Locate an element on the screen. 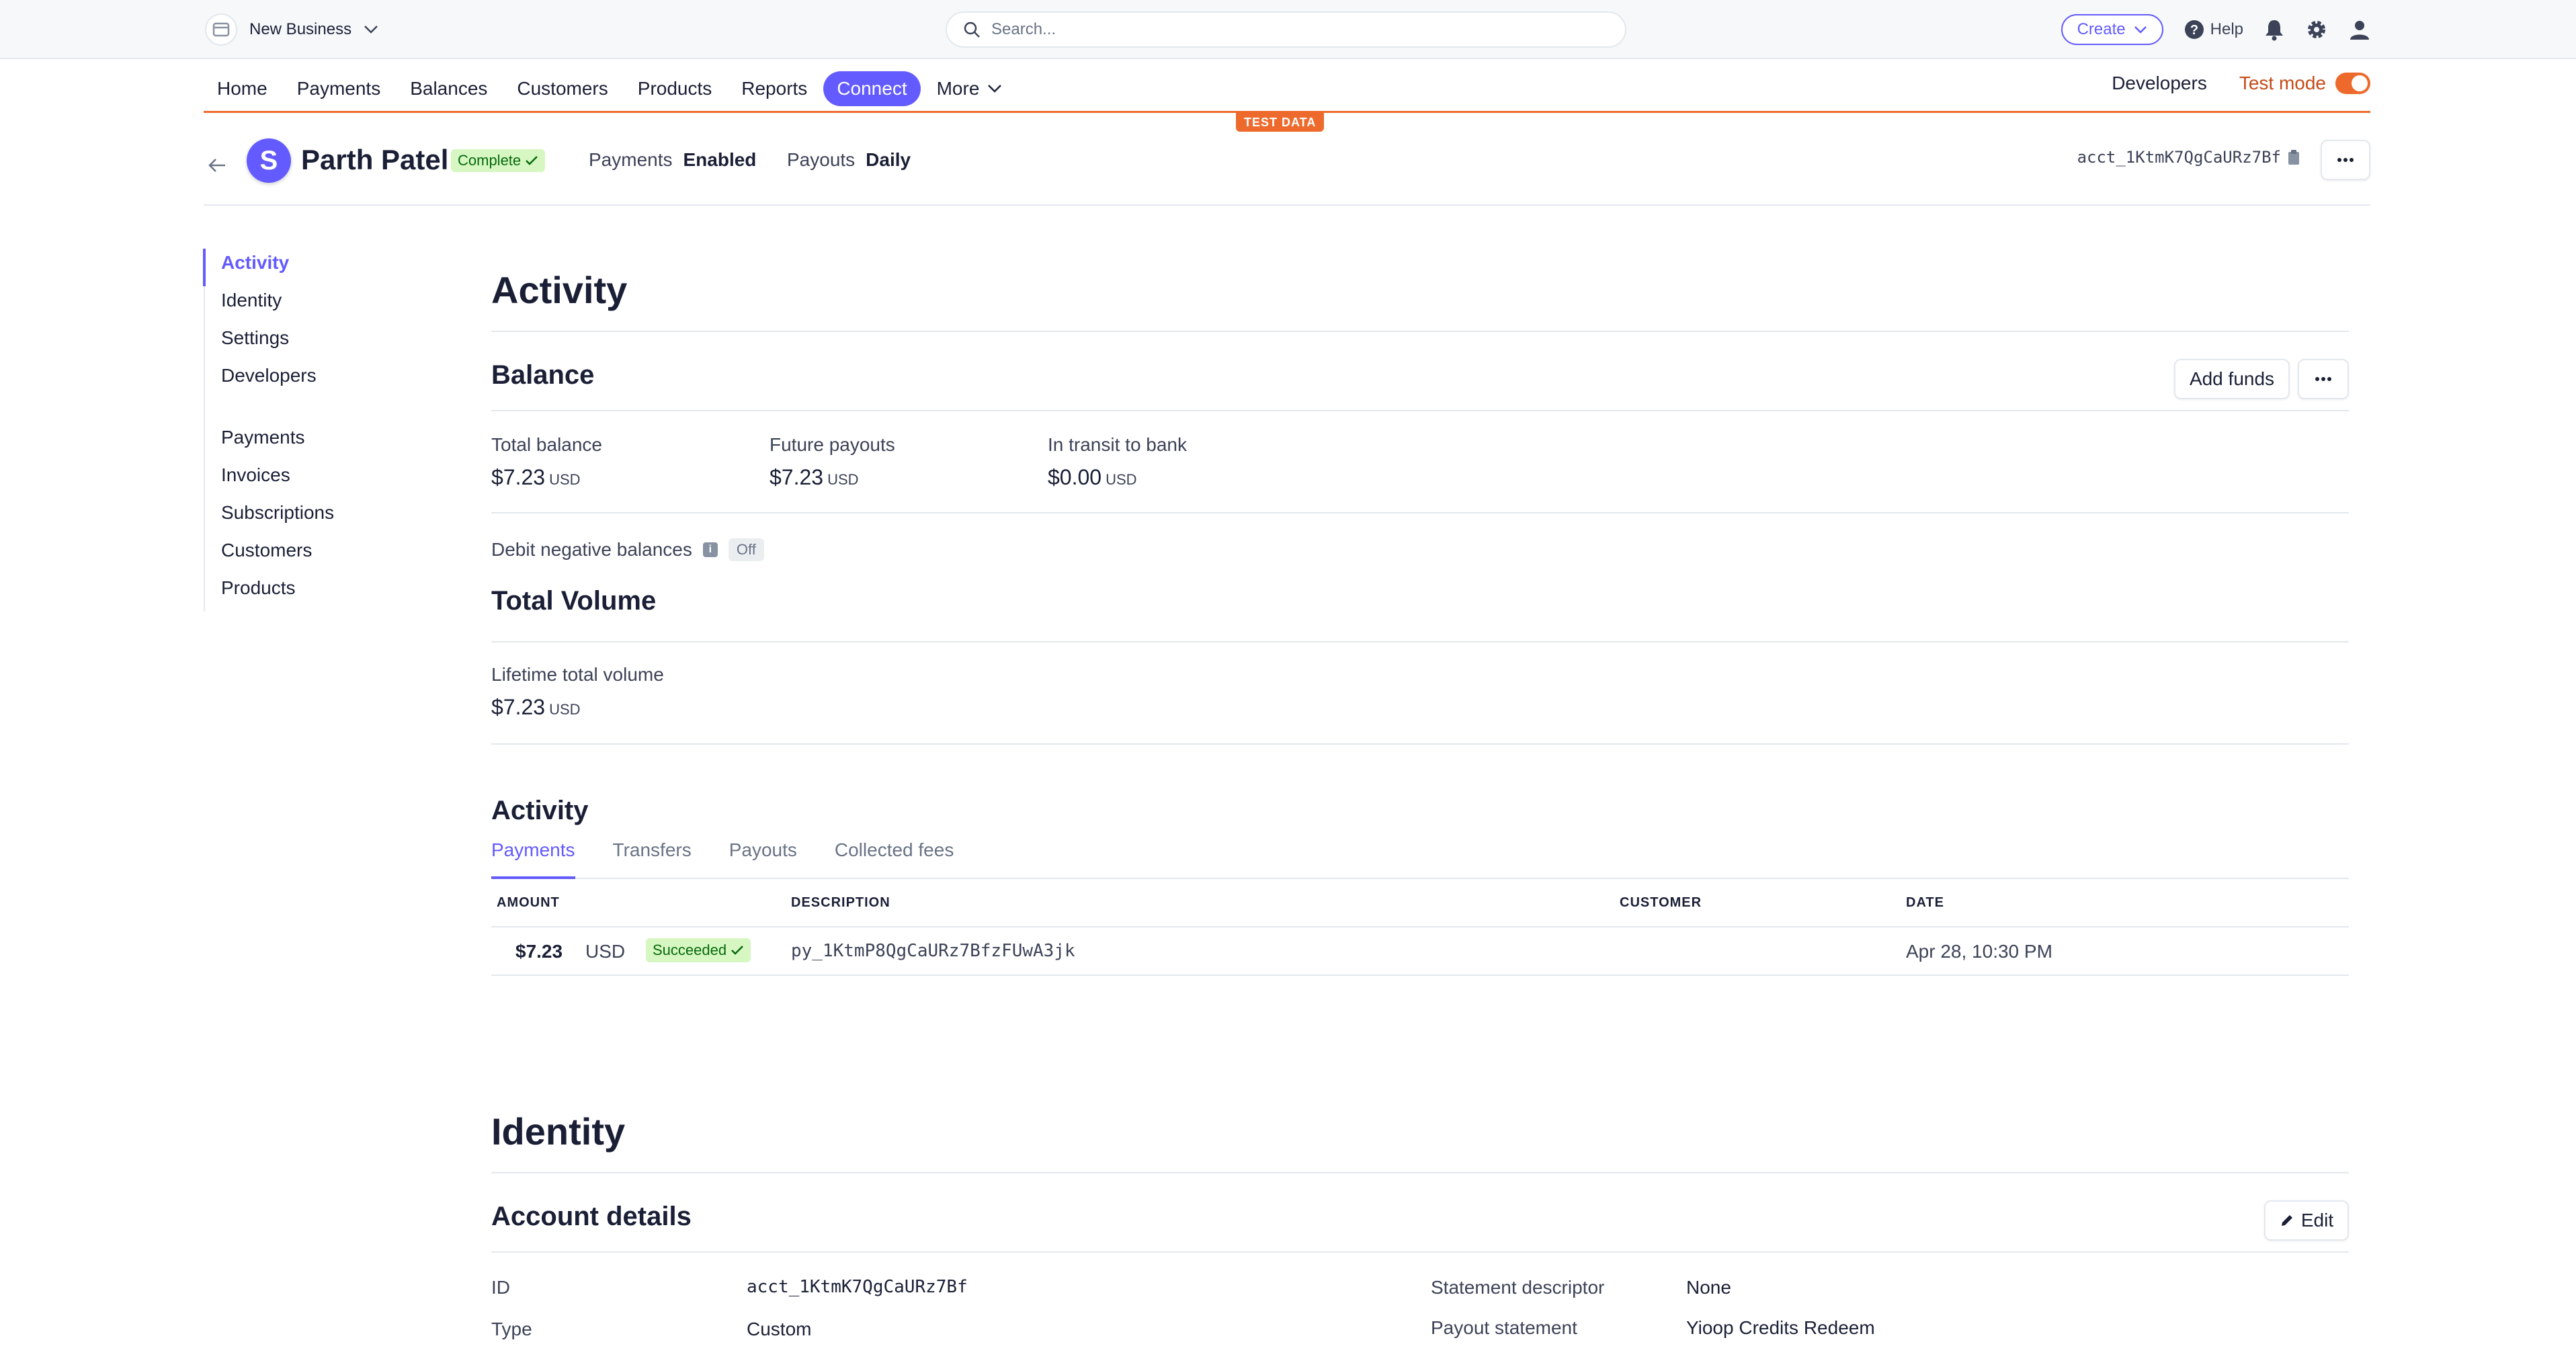 Image resolution: width=2576 pixels, height=1371 pixels. debit-status-badge: Off is located at coordinates (746, 549).